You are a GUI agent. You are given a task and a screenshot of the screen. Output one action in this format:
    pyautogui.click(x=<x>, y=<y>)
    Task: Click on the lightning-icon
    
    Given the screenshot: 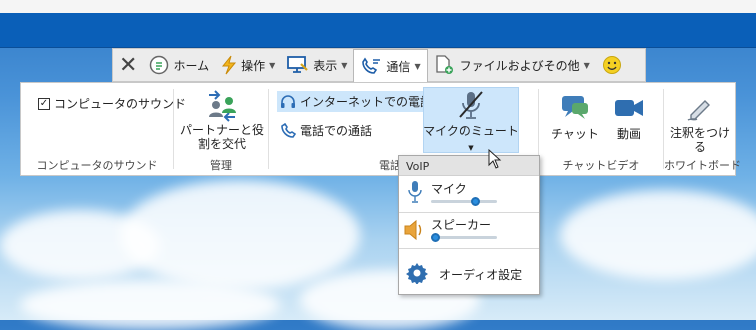 What is the action you would take?
    pyautogui.click(x=229, y=65)
    